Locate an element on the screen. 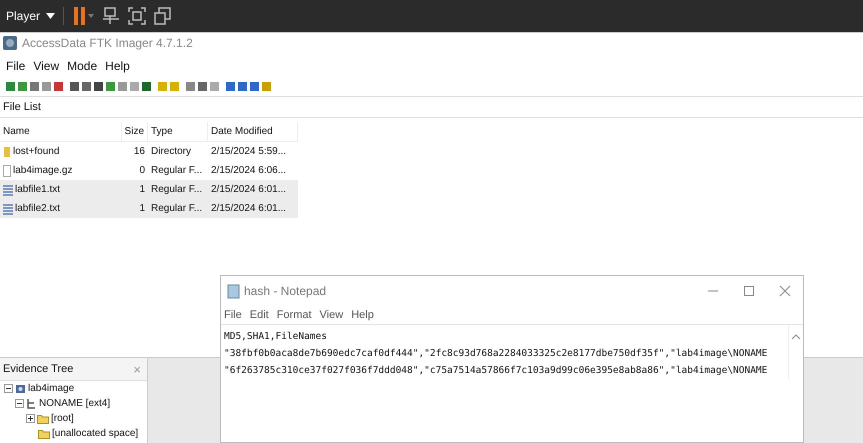  app-icon is located at coordinates (10, 43).